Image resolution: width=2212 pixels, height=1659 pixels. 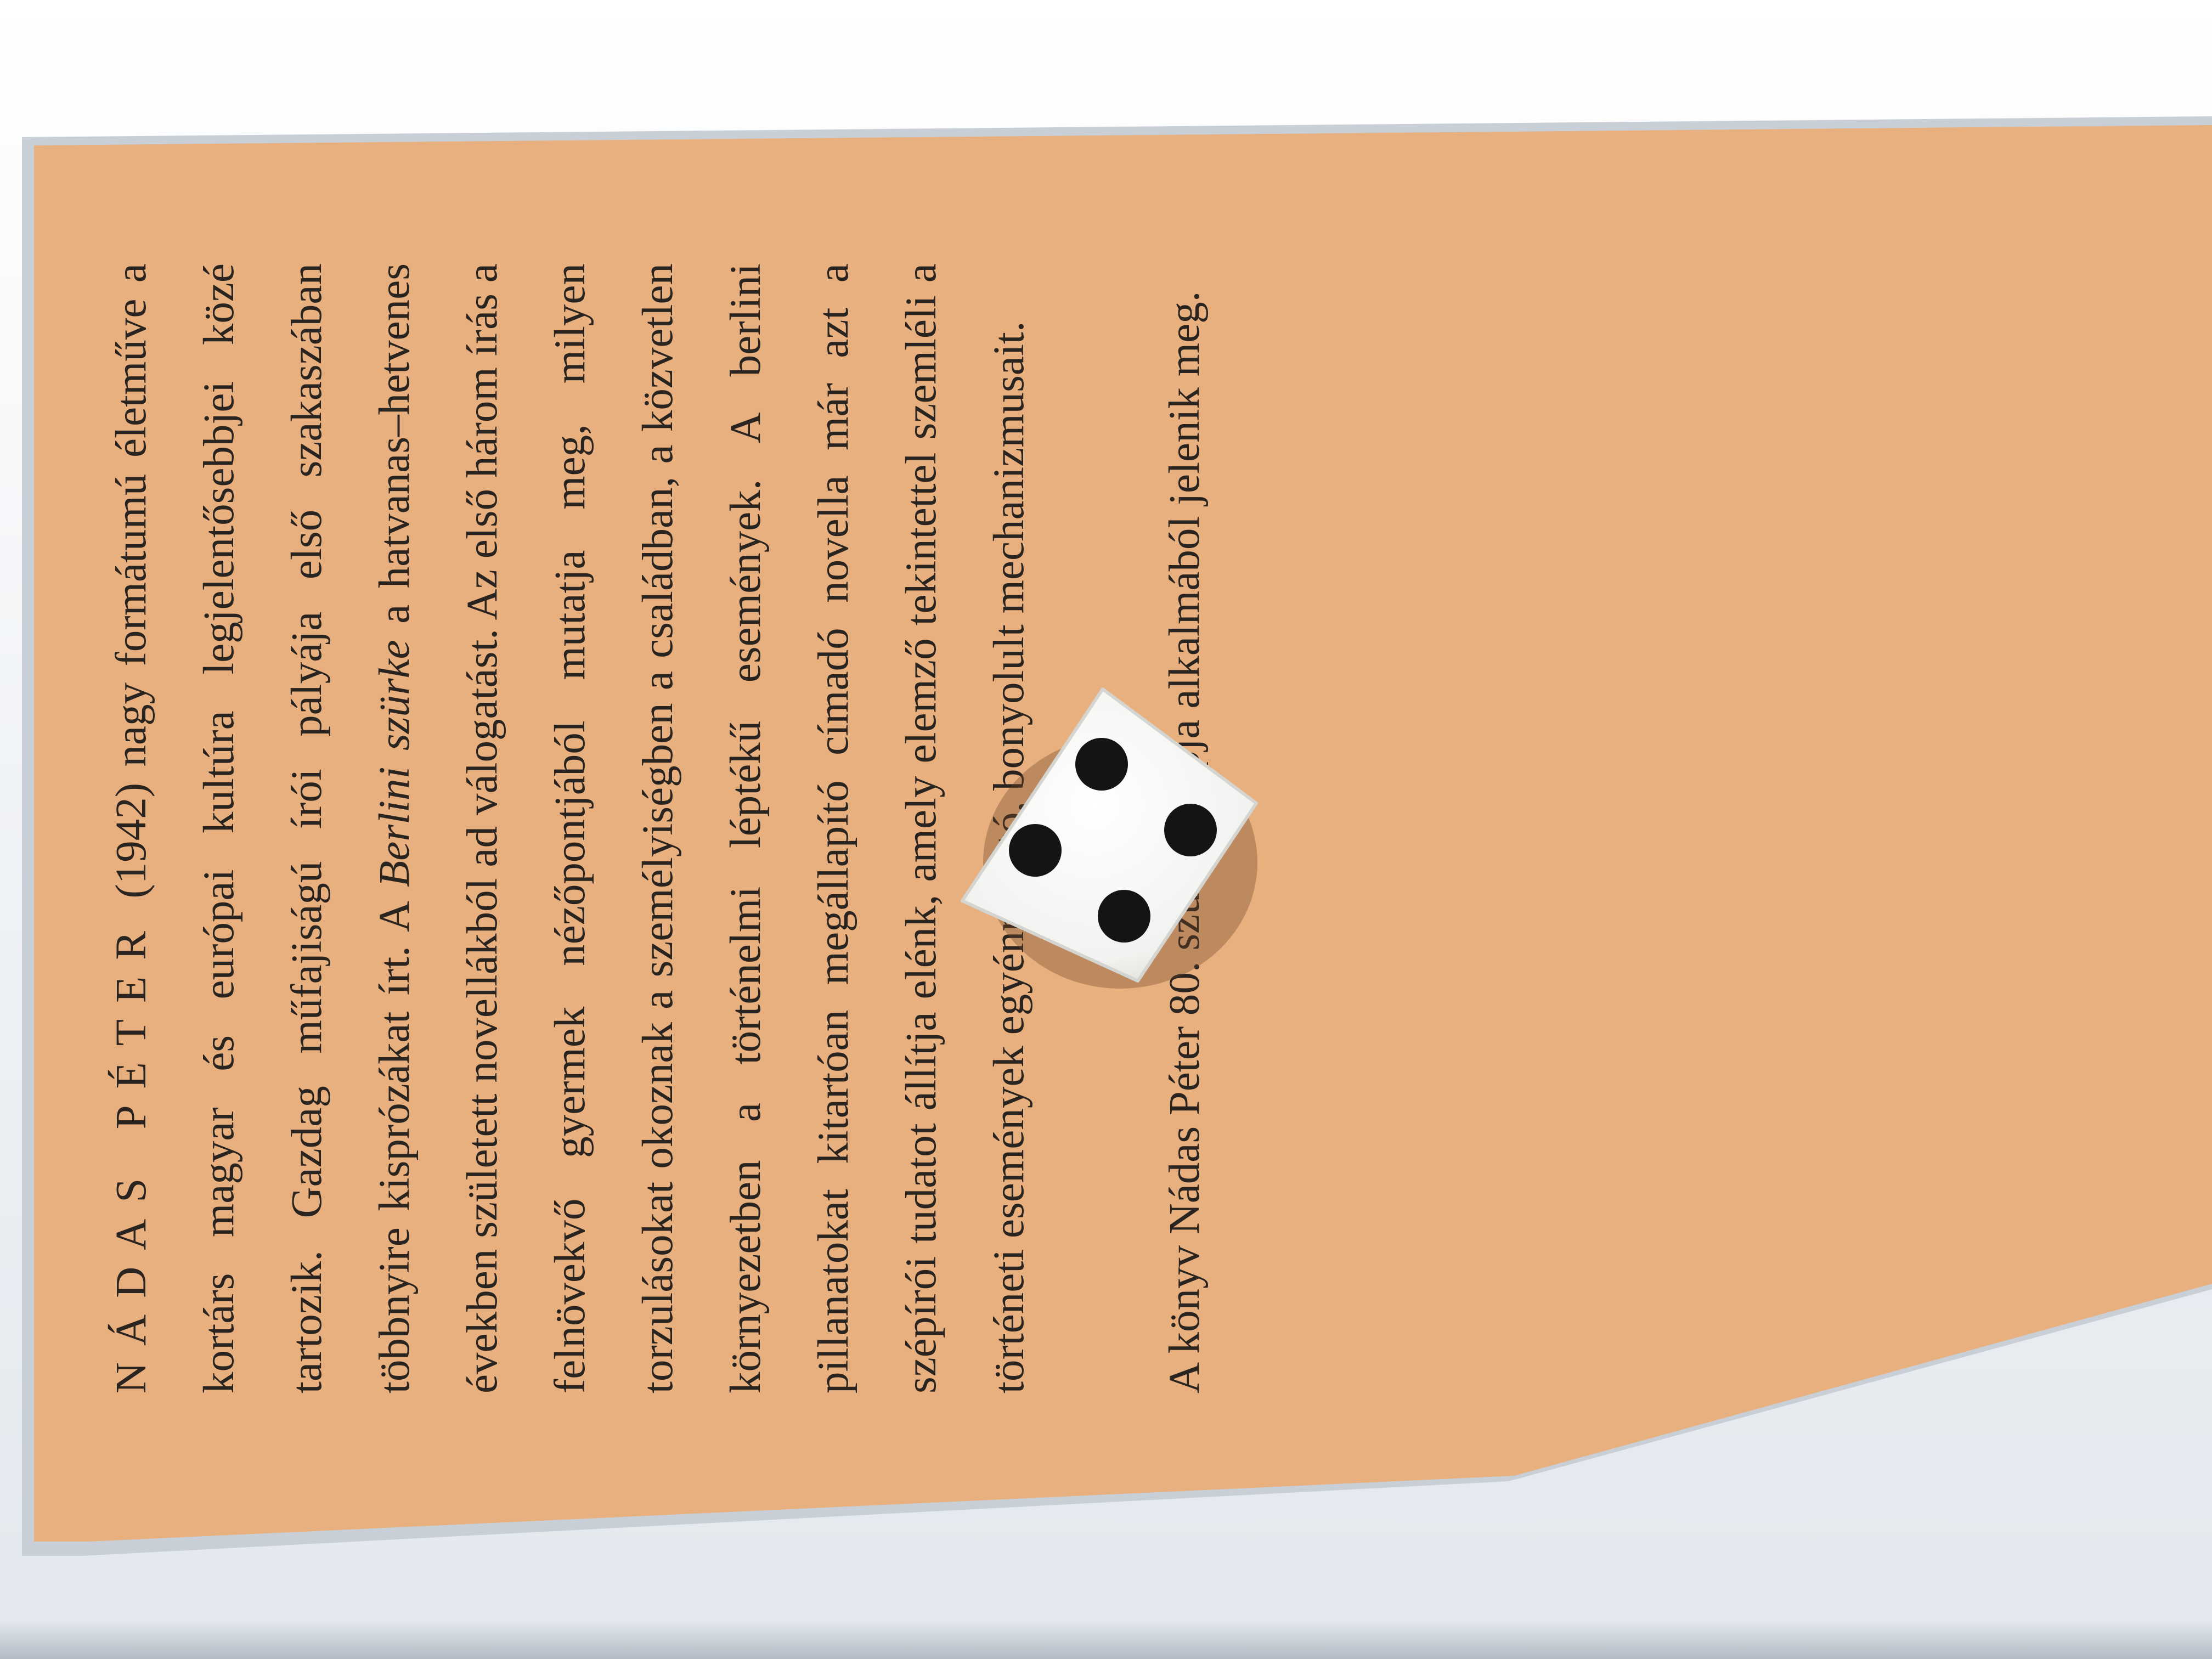 What do you see at coordinates (395, 763) in the screenshot?
I see `book-title: Berlini szürke` at bounding box center [395, 763].